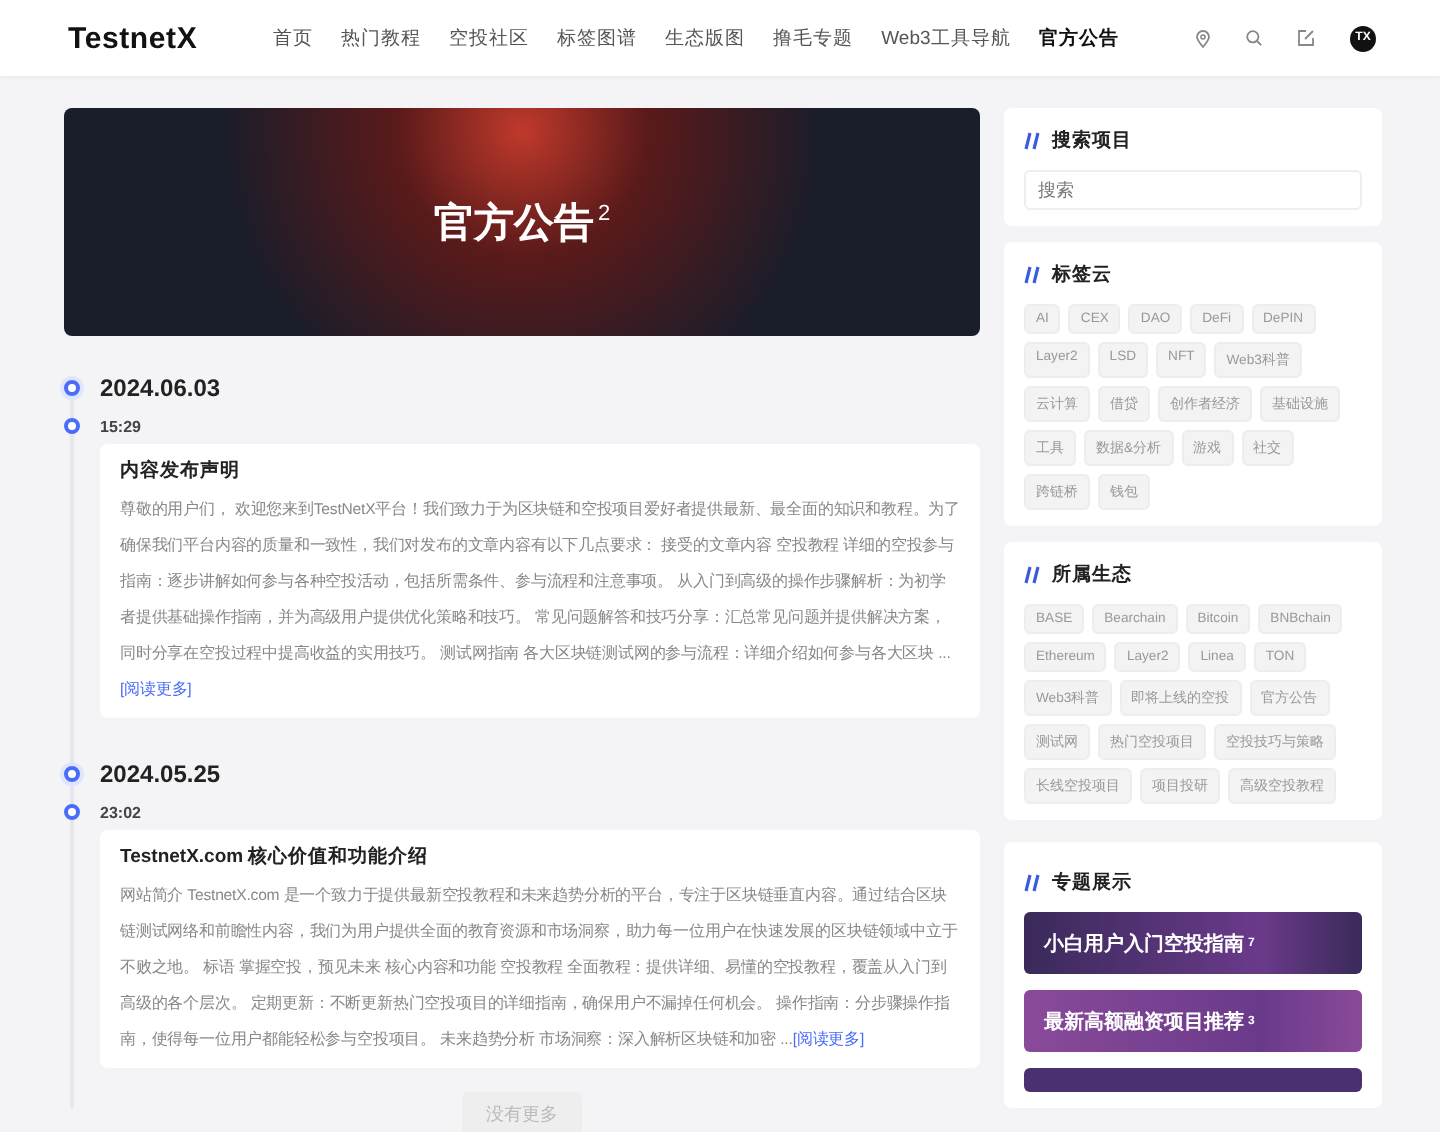 The width and height of the screenshot is (1440, 1132). Describe the element at coordinates (1193, 1021) in the screenshot. I see `topic-banner: 最新高额融资项目推荐 $^{3}$` at that location.